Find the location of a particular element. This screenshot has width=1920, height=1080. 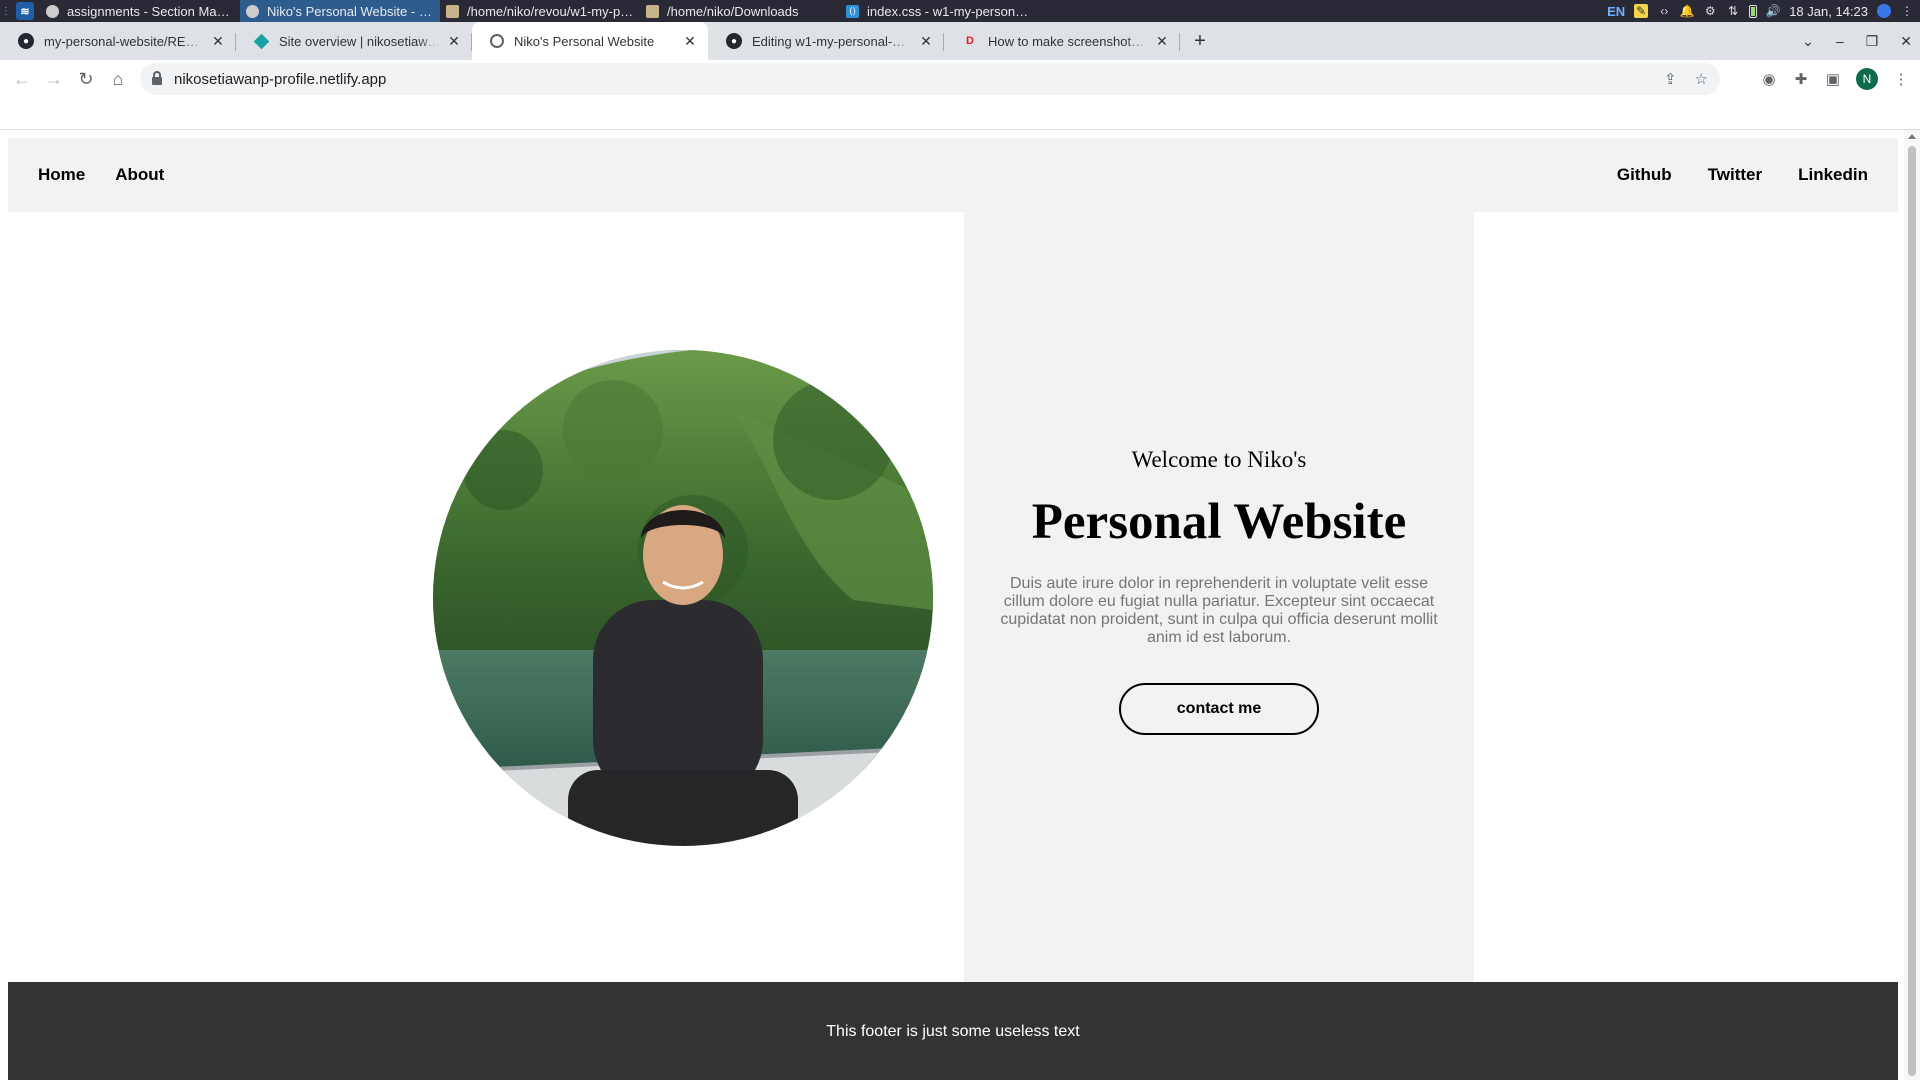

lock-icon is located at coordinates (157, 78).